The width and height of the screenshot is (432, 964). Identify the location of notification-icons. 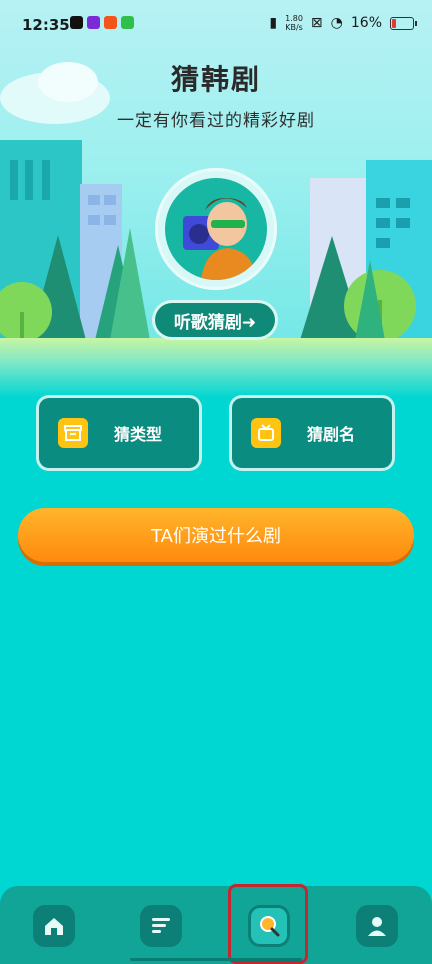
(102, 22).